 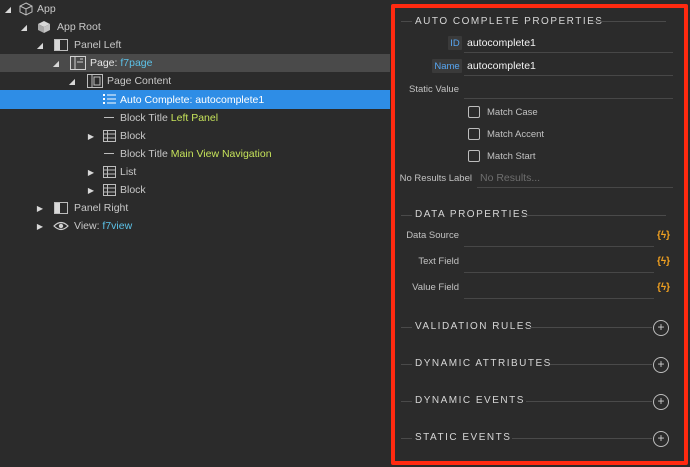 What do you see at coordinates (463, 437) in the screenshot?
I see `section-title-static-events: STATIC EVENTS` at bounding box center [463, 437].